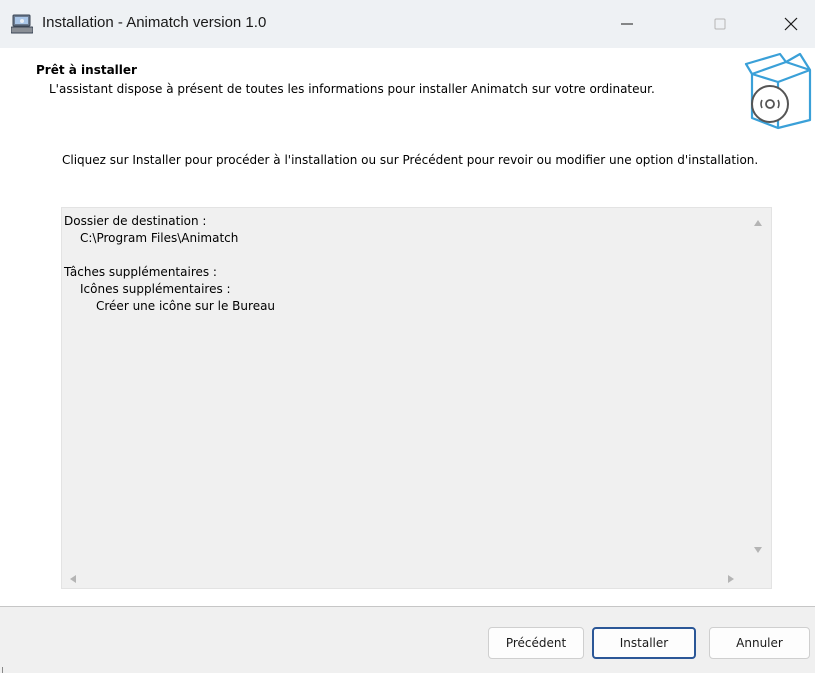  What do you see at coordinates (86, 70) in the screenshot?
I see `page-title: Prêt à installer` at bounding box center [86, 70].